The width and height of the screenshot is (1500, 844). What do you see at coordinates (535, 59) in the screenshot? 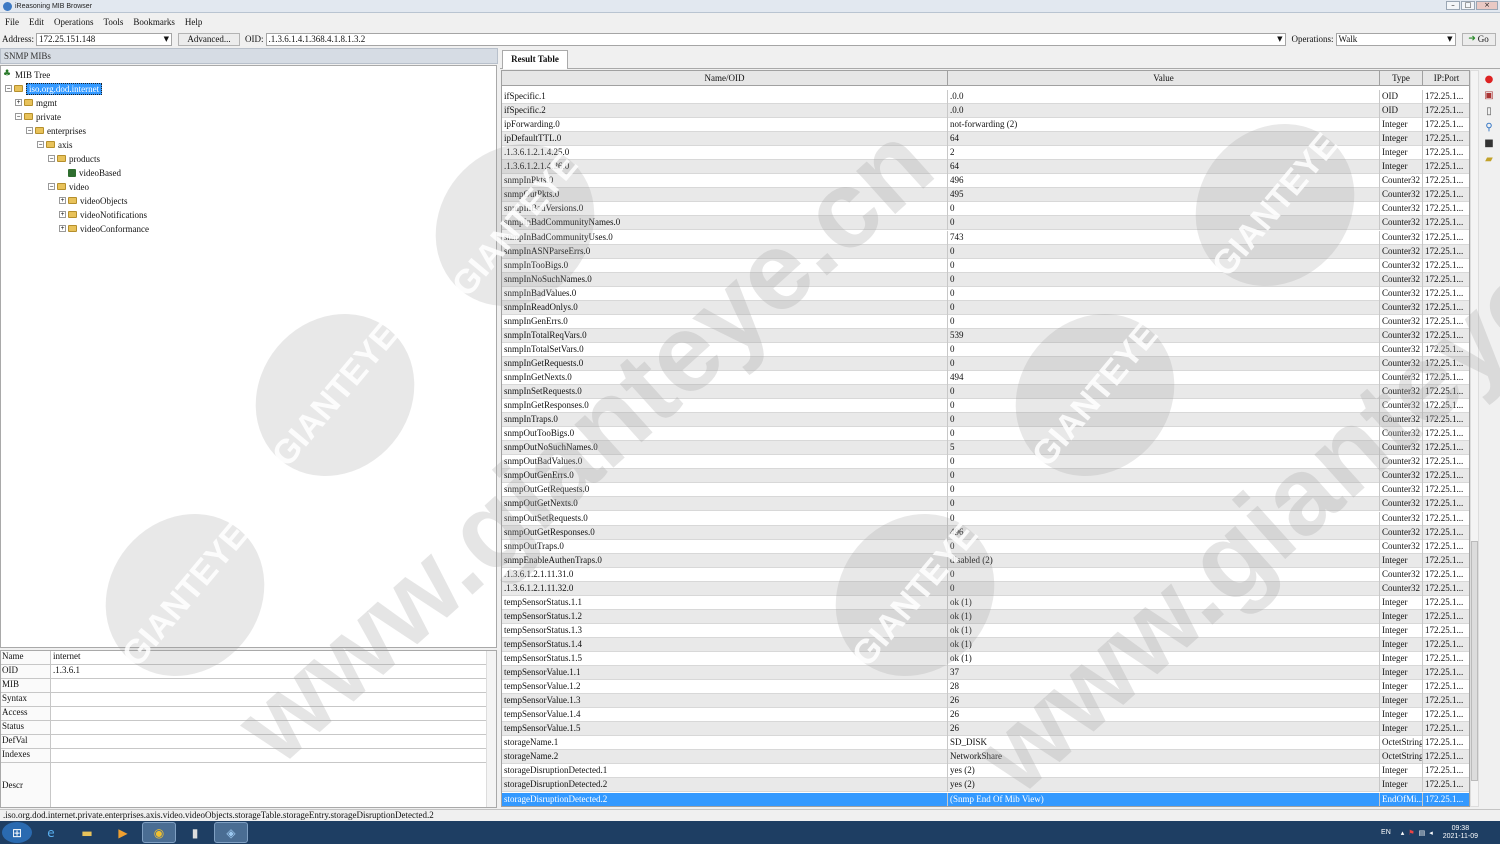
I see `tab-result-table: Result Table` at bounding box center [535, 59].